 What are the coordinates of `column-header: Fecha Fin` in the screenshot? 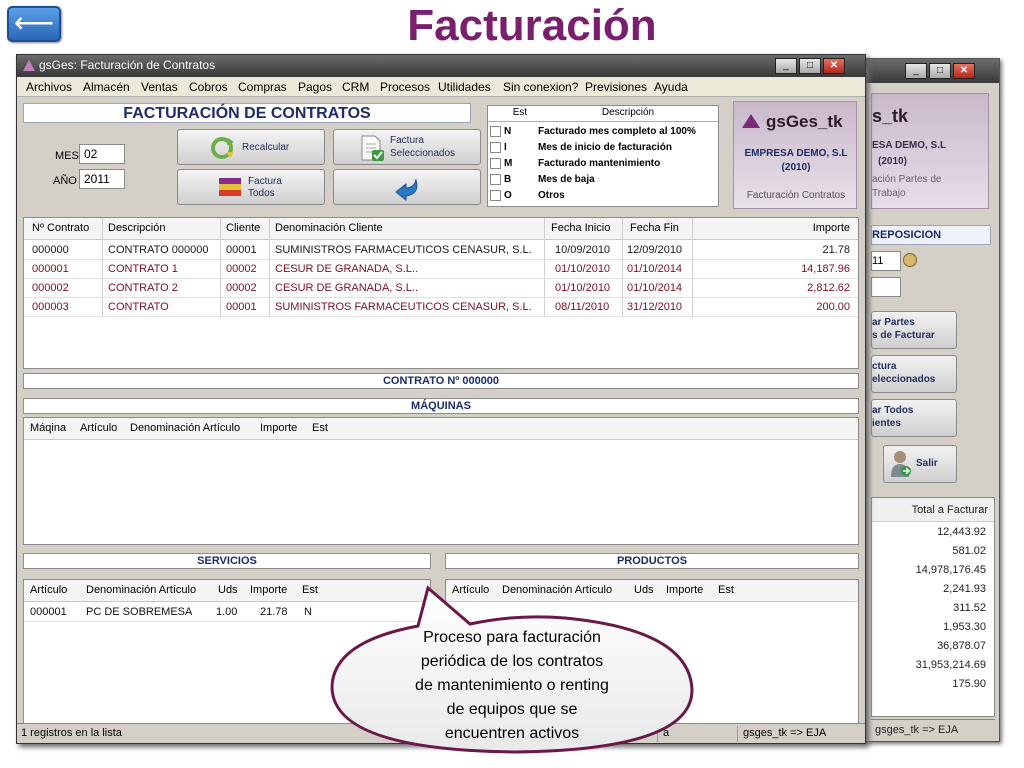 It's located at (654, 228).